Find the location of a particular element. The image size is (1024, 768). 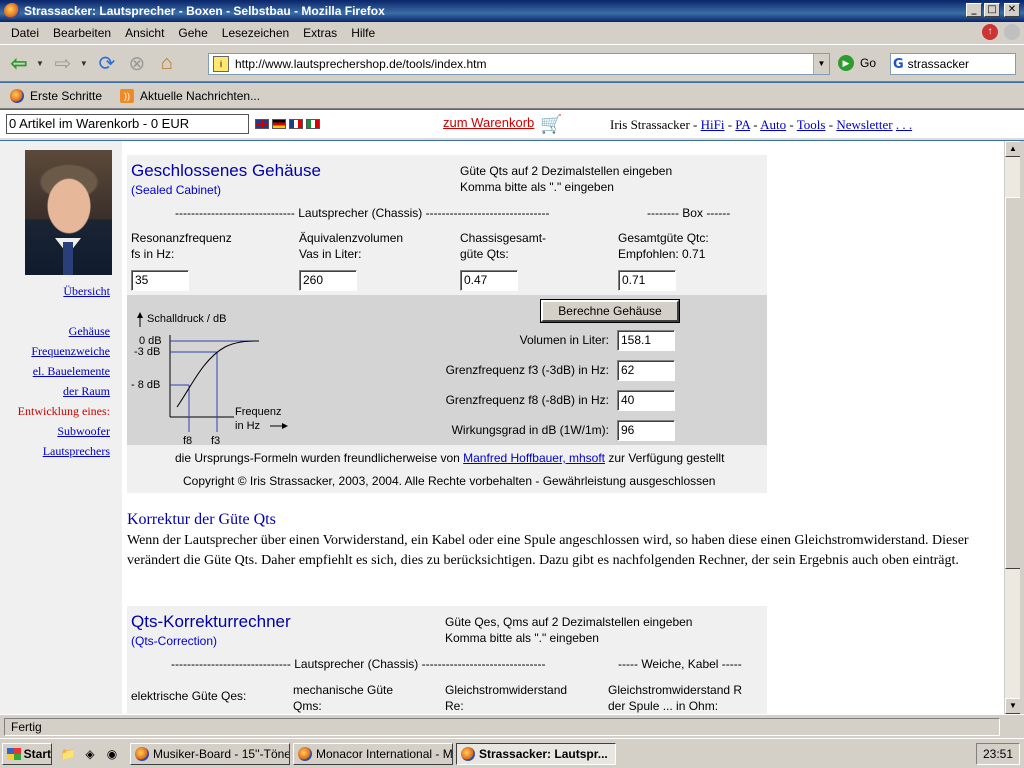

rss-icon: )) is located at coordinates (127, 95).